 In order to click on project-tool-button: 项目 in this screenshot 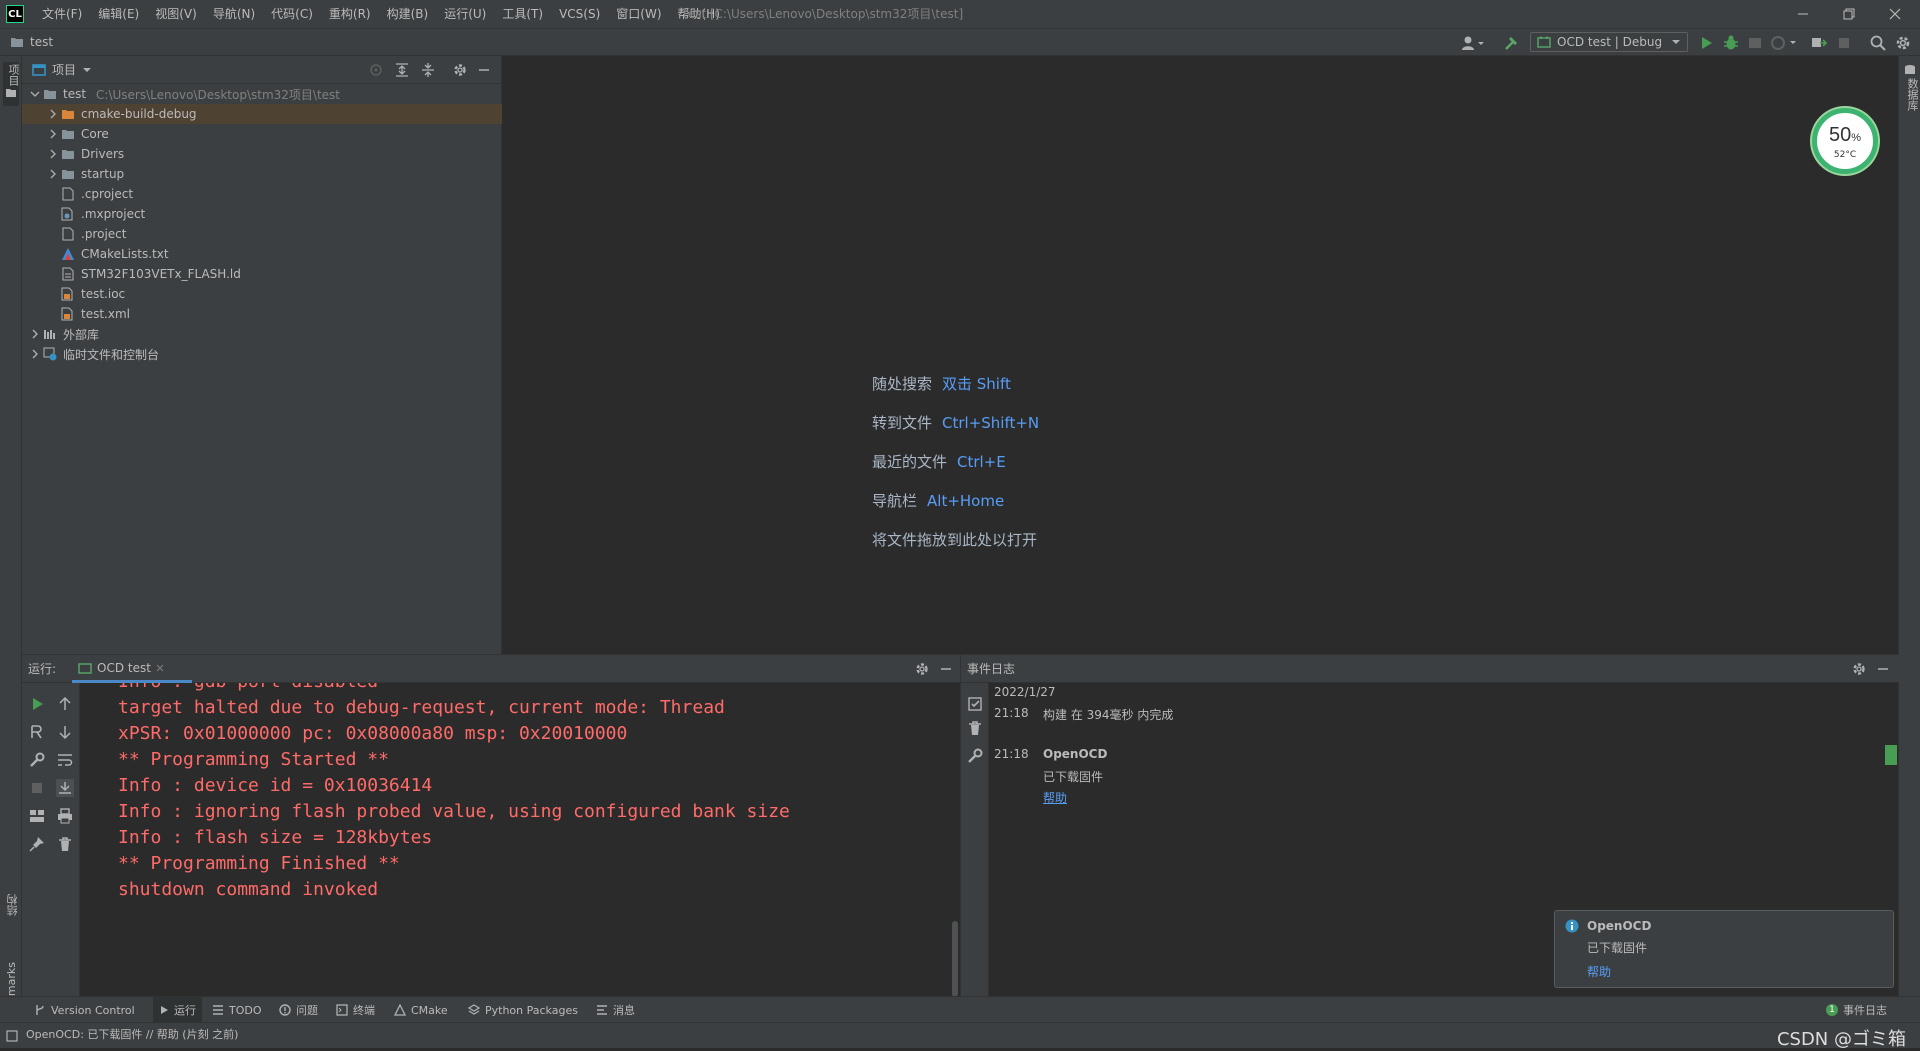, I will do `click(11, 84)`.